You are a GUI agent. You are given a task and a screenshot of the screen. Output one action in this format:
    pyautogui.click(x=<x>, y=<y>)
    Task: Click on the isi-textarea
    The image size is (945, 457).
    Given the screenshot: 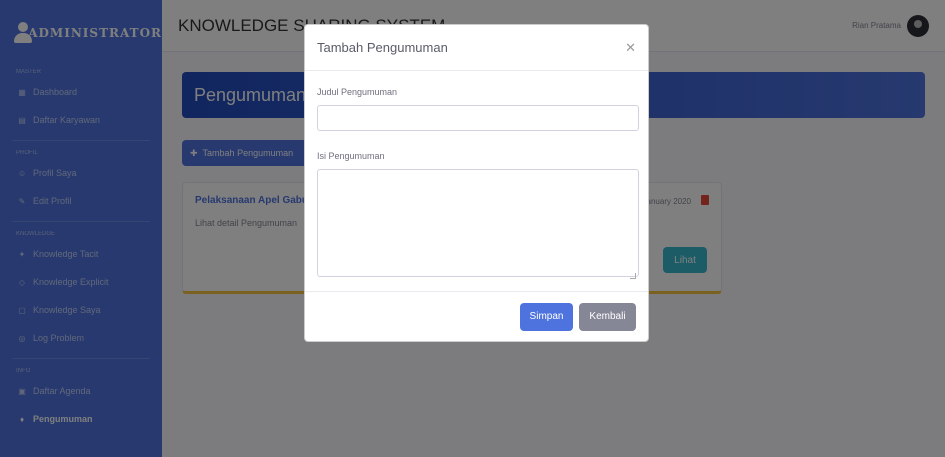 What is the action you would take?
    pyautogui.click(x=478, y=223)
    